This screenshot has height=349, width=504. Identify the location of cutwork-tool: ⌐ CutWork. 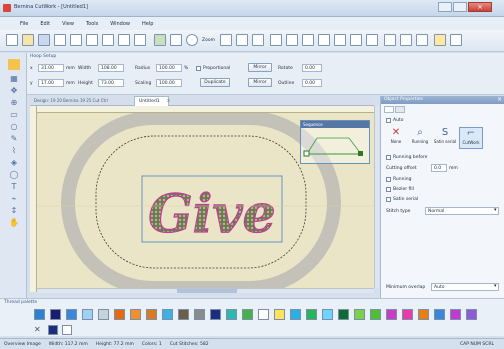
(471, 138).